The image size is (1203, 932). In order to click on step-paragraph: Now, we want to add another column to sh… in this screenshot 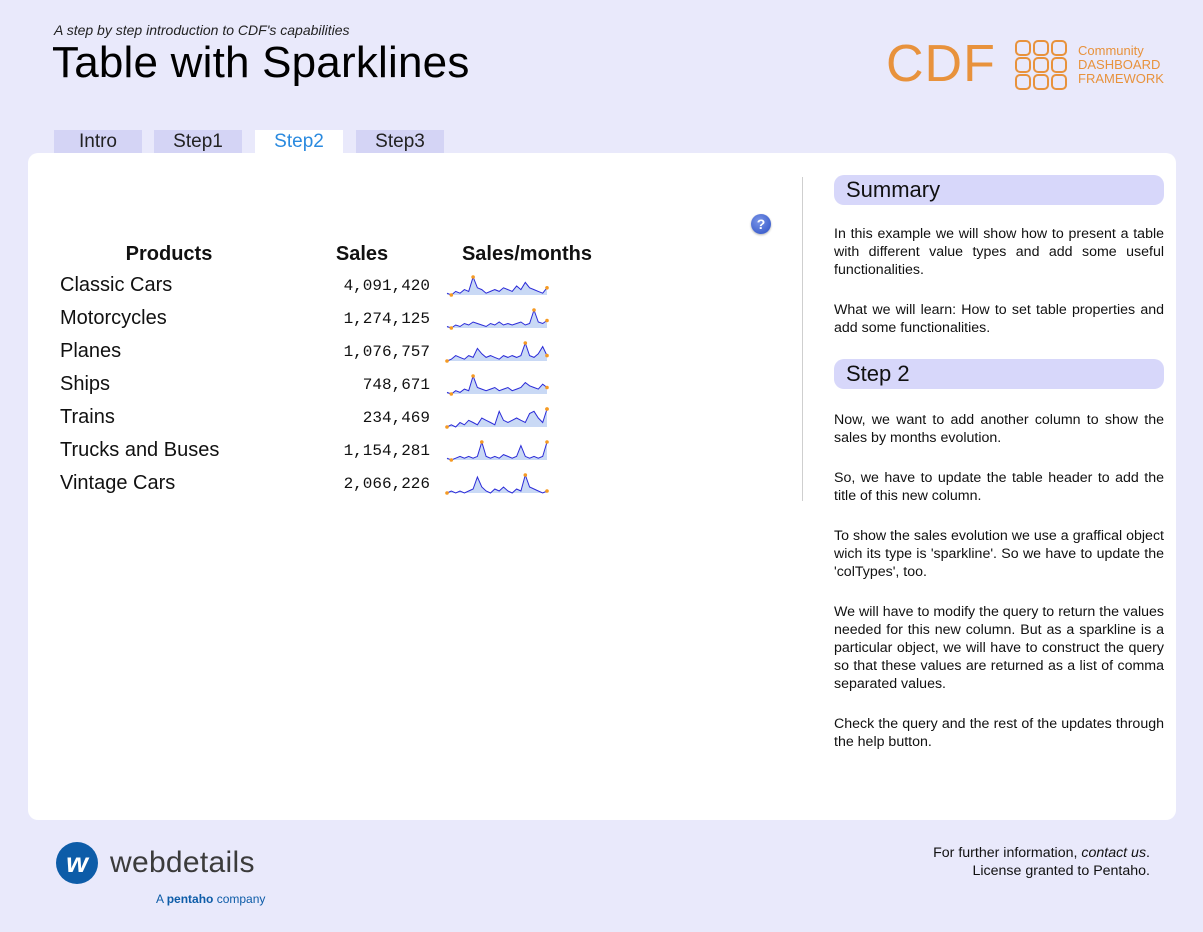, I will do `click(999, 429)`.